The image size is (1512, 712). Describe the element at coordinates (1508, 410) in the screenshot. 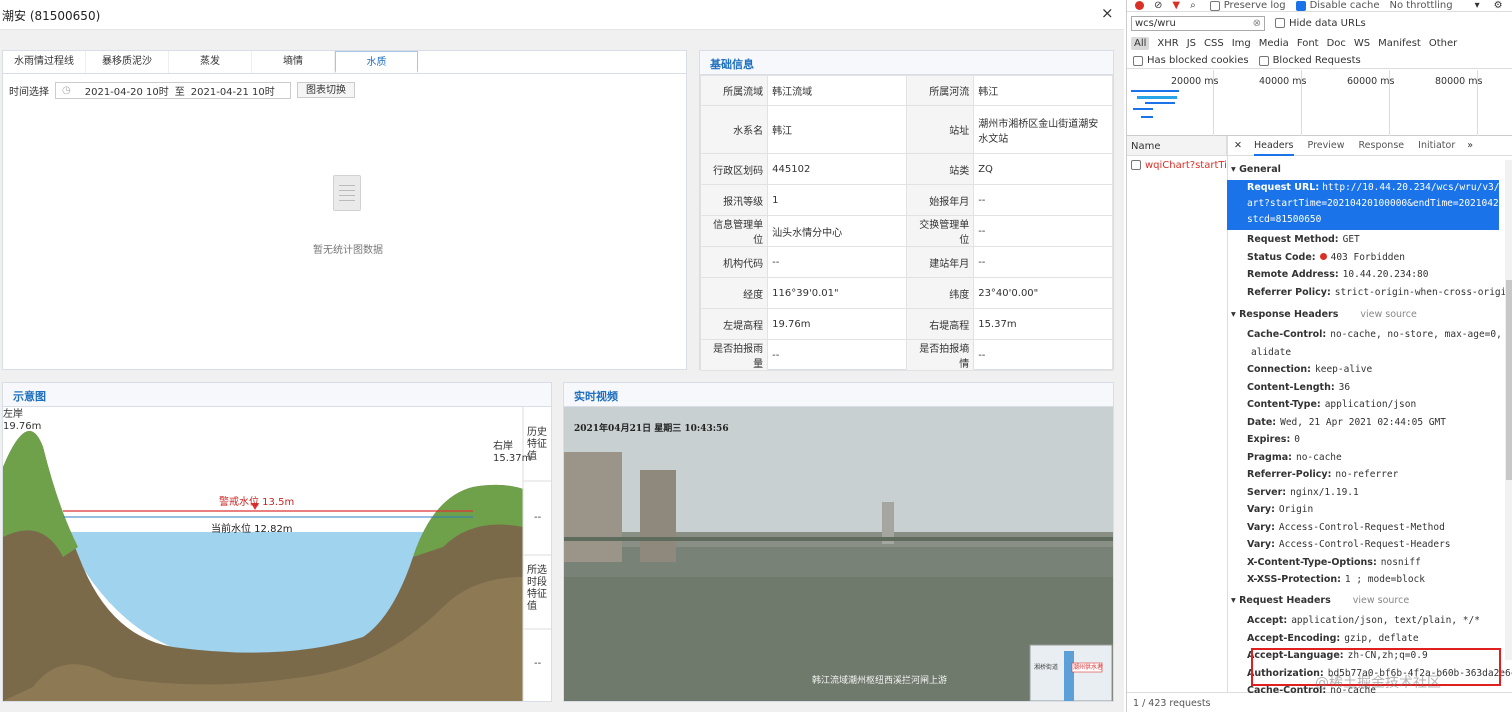

I see `detail-scrollbar` at that location.